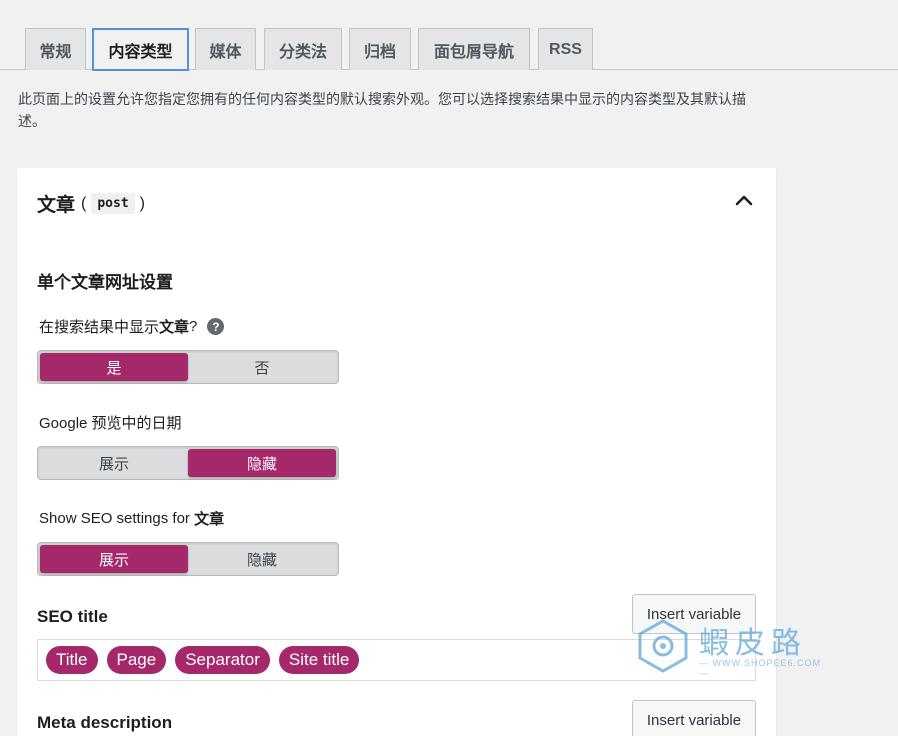 The height and width of the screenshot is (736, 898). What do you see at coordinates (319, 660) in the screenshot?
I see `variable-pill-site-title: Site title` at bounding box center [319, 660].